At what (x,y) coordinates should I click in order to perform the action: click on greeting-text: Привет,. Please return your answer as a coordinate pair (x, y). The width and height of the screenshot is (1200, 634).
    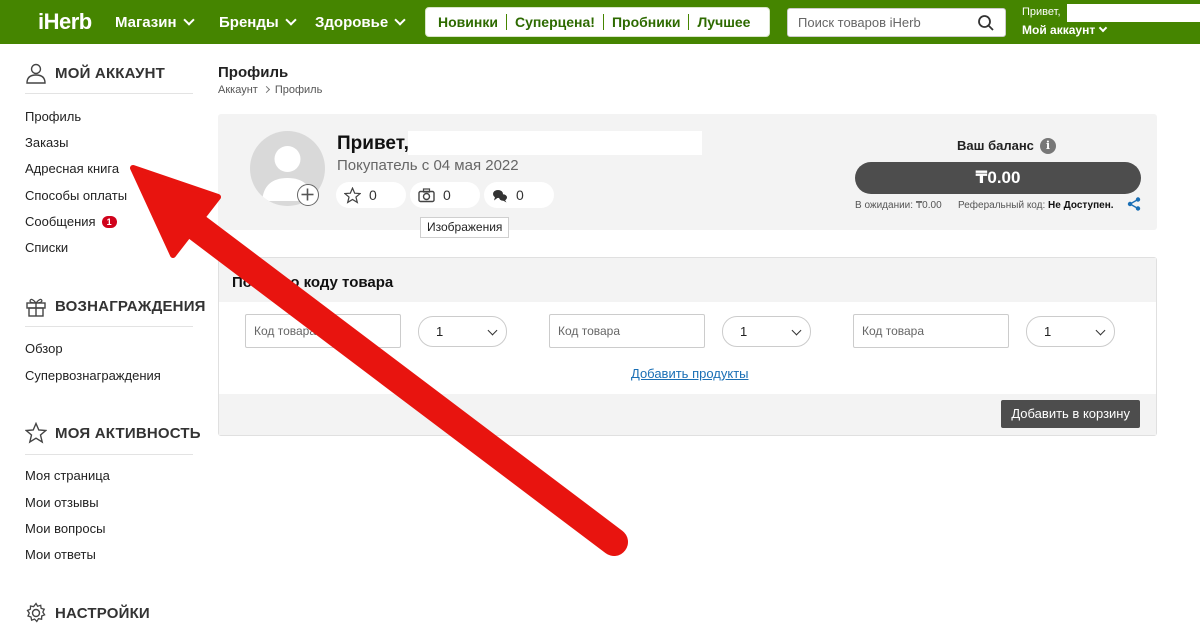
    Looking at the image, I should click on (1041, 12).